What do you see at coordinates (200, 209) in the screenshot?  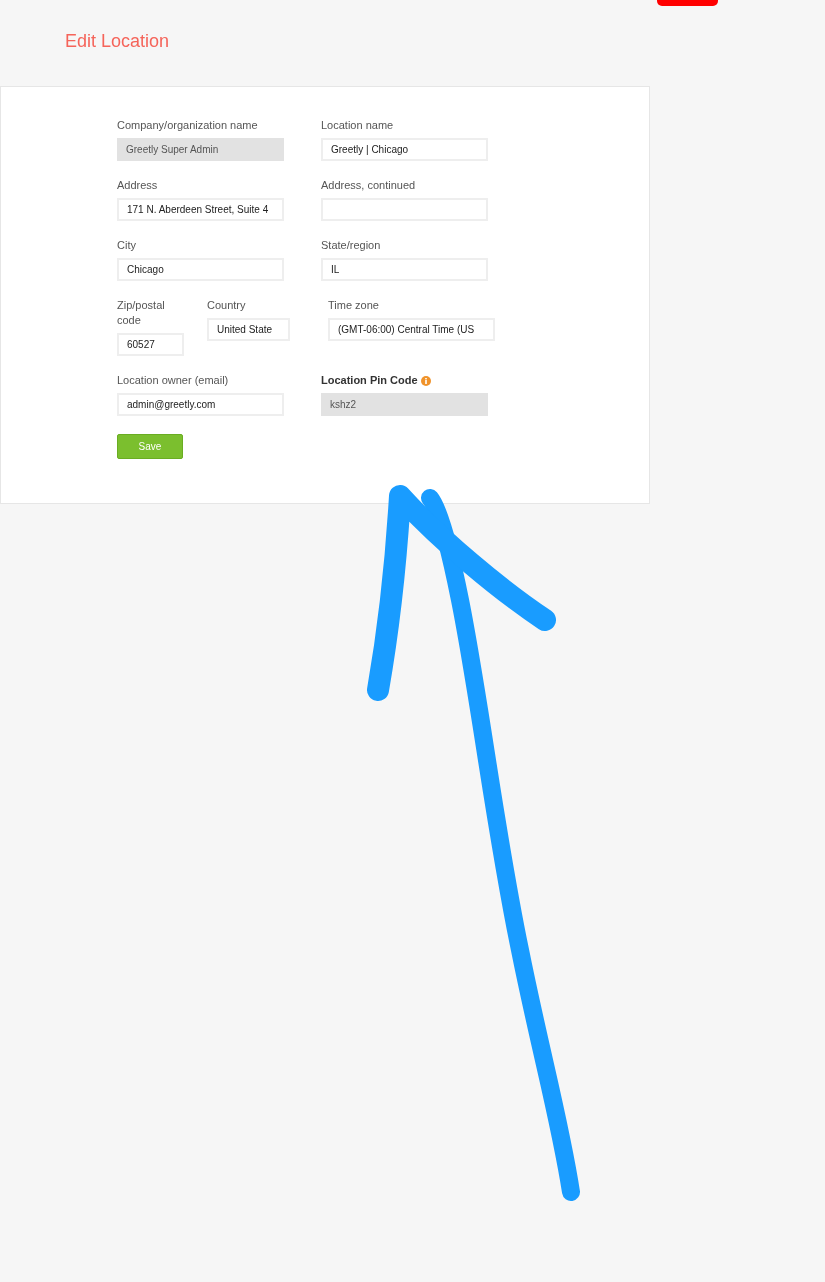 I see `input-field: 171 N. Aberdeen Street, Suite 4` at bounding box center [200, 209].